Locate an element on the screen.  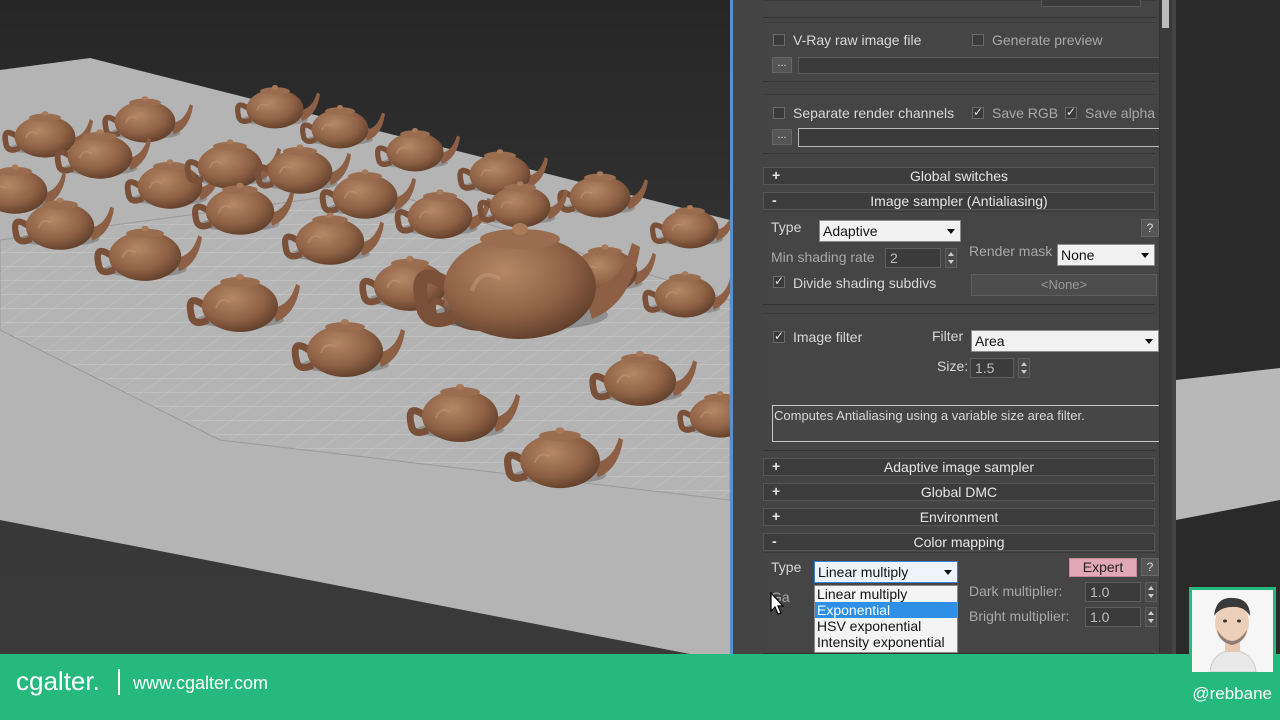
raw-path-field is located at coordinates (979, 65).